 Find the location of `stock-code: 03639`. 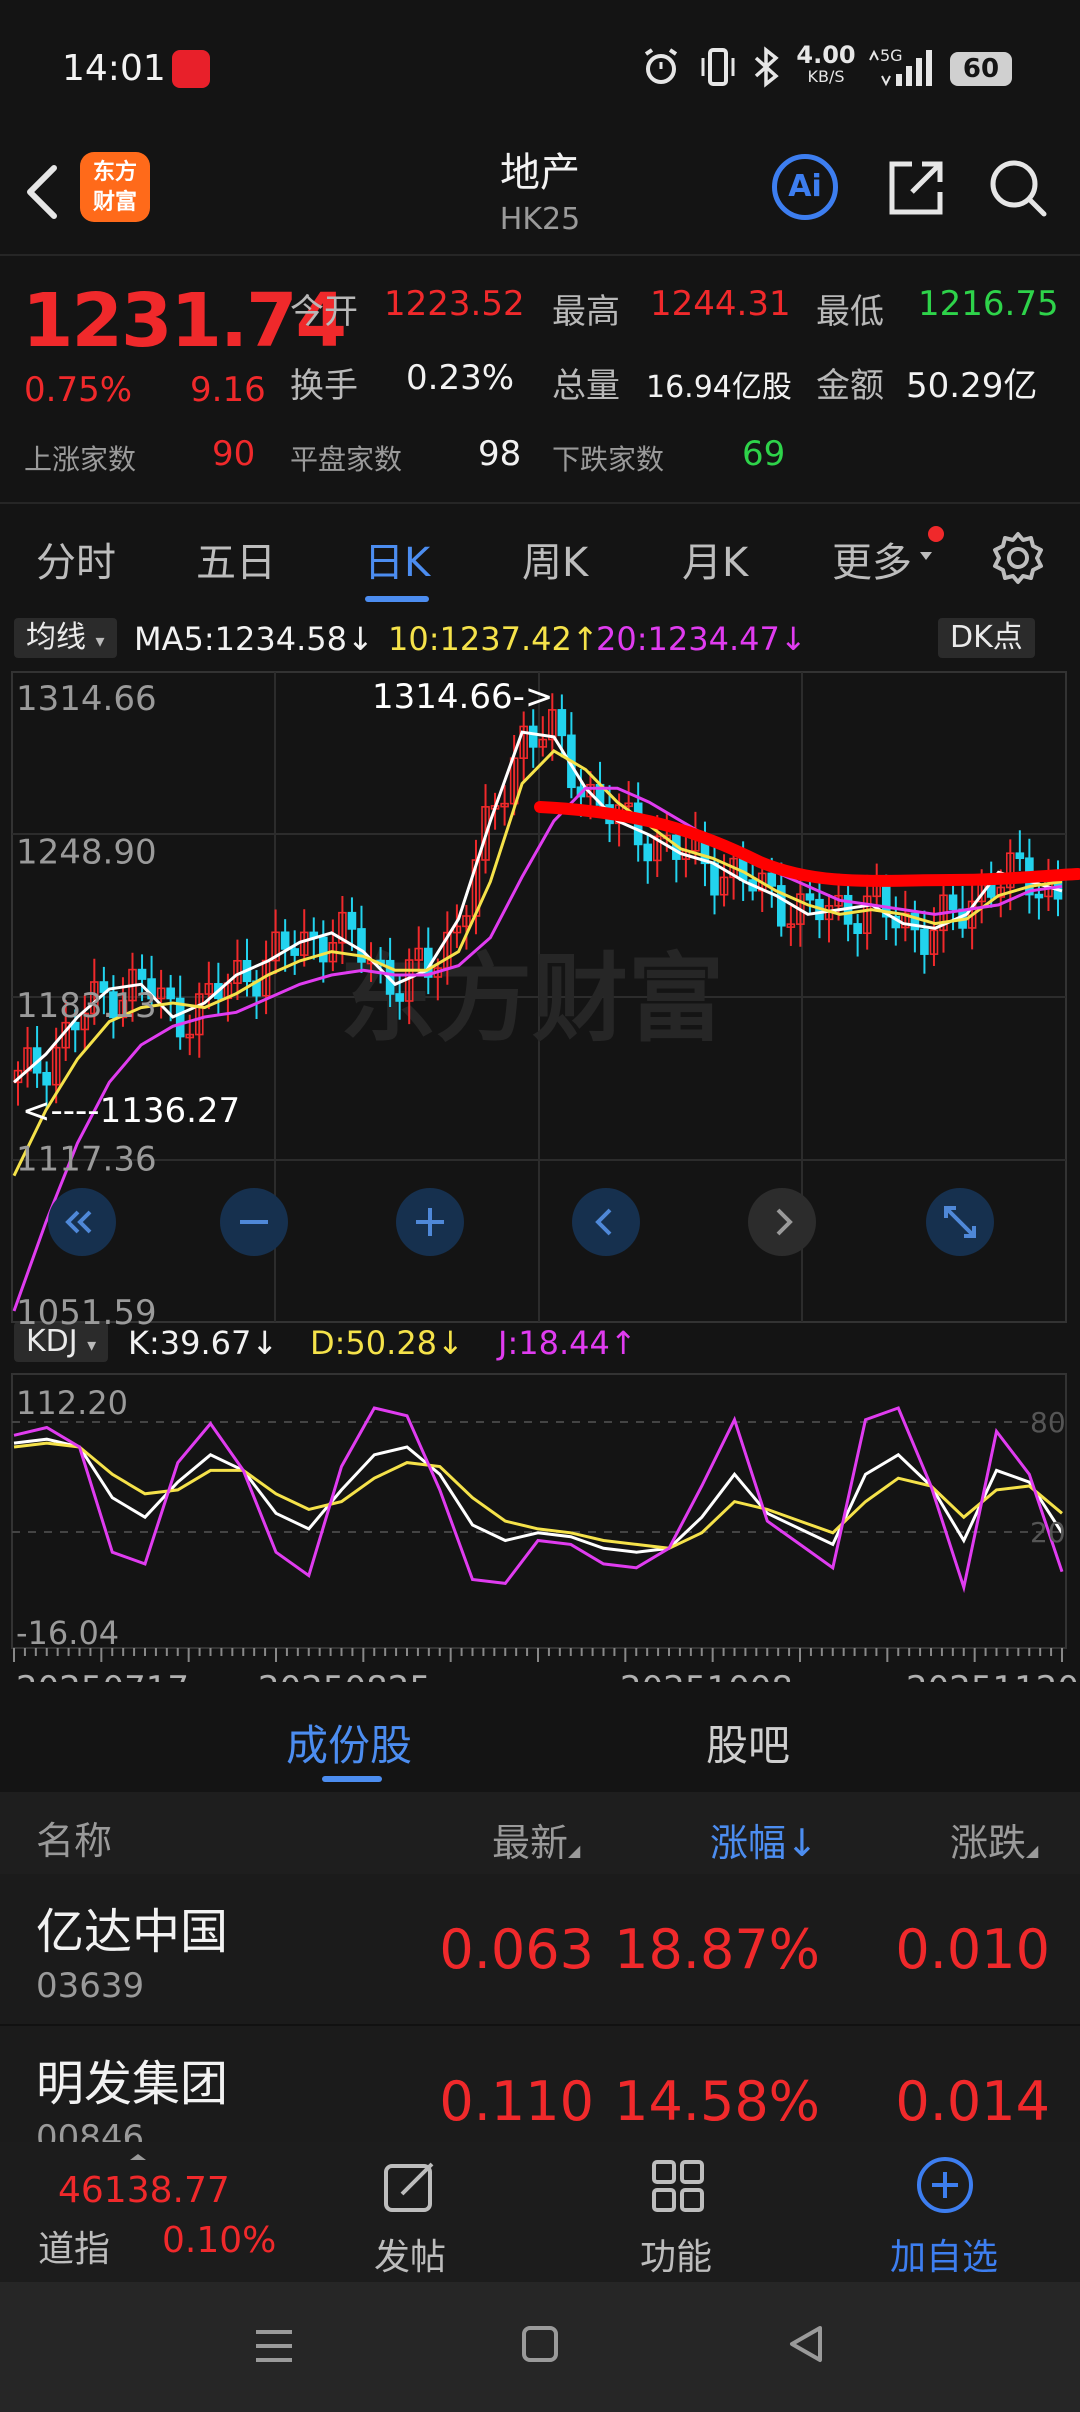

stock-code: 03639 is located at coordinates (90, 1986).